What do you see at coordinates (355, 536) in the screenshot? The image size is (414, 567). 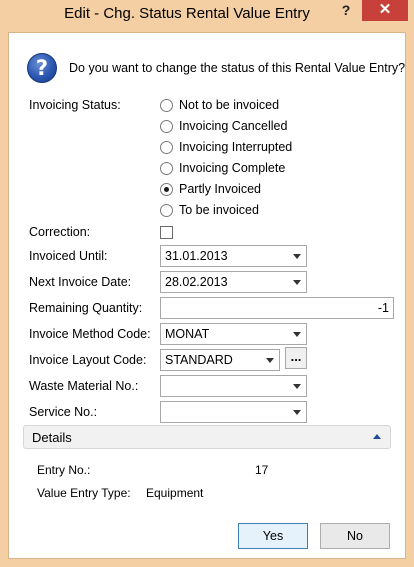 I see `no-button: No` at bounding box center [355, 536].